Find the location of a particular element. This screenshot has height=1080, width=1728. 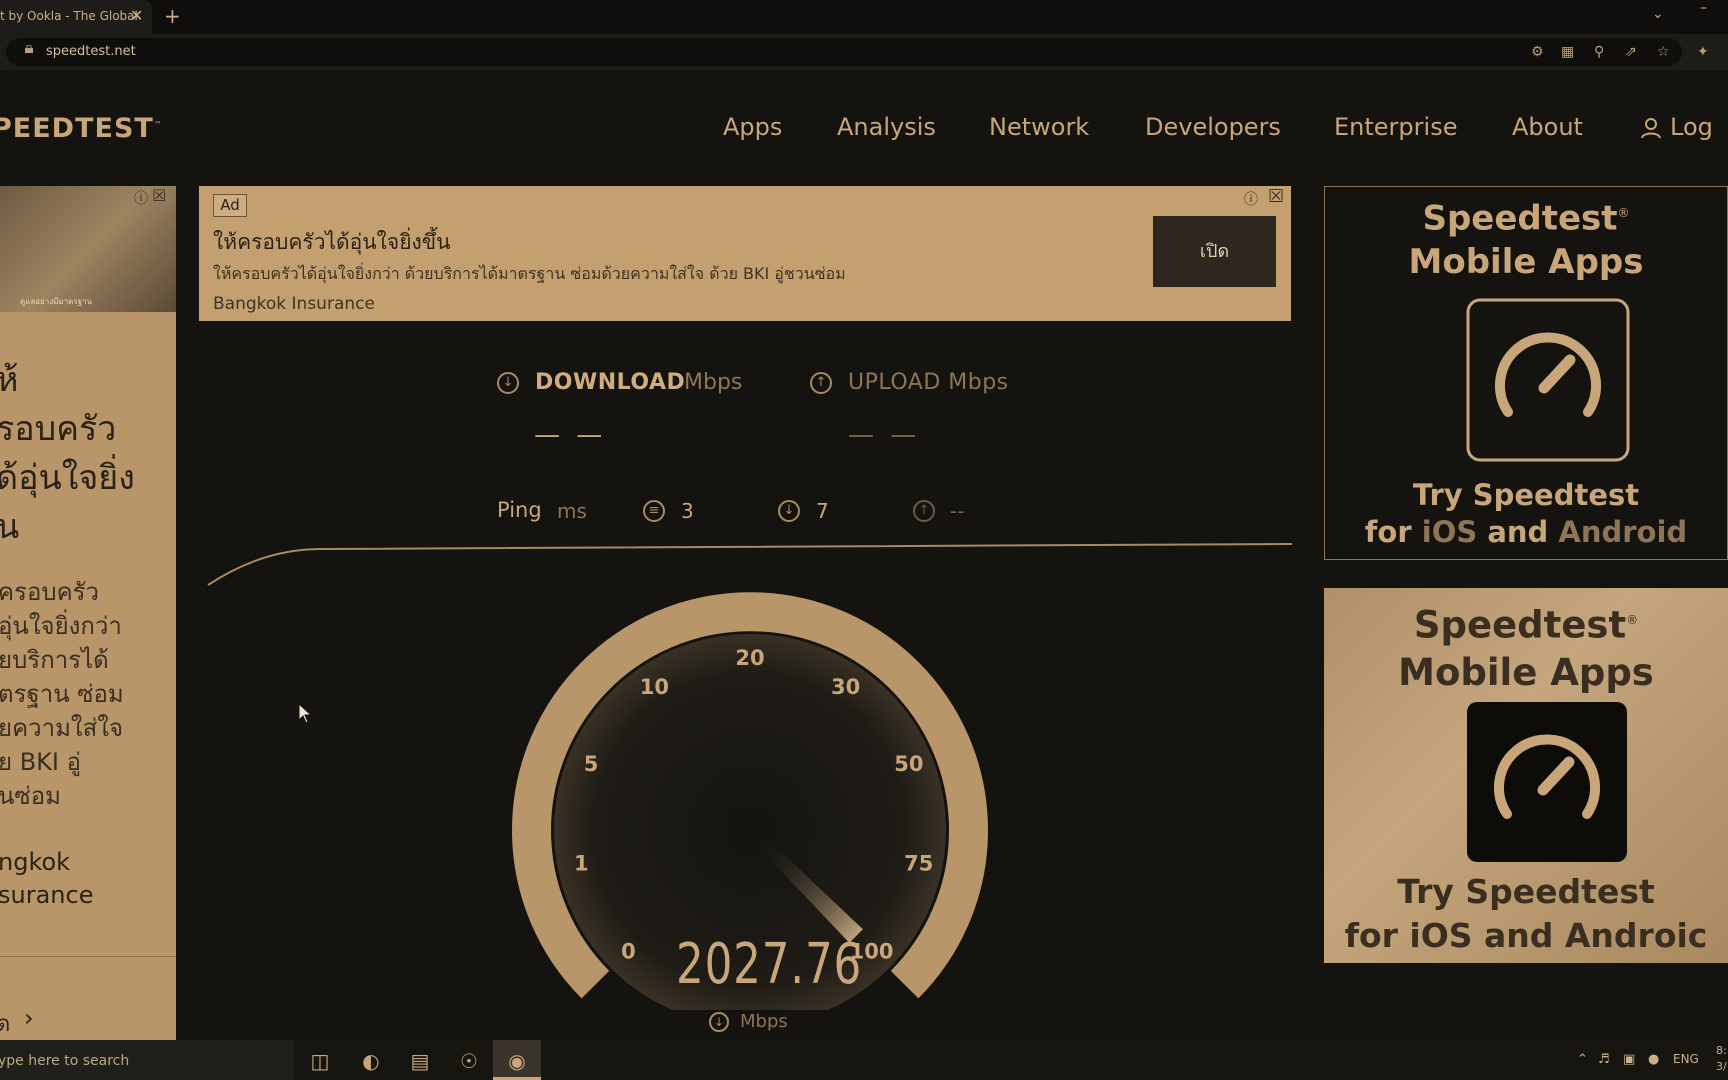

minimize-icon: – is located at coordinates (1703, 8).